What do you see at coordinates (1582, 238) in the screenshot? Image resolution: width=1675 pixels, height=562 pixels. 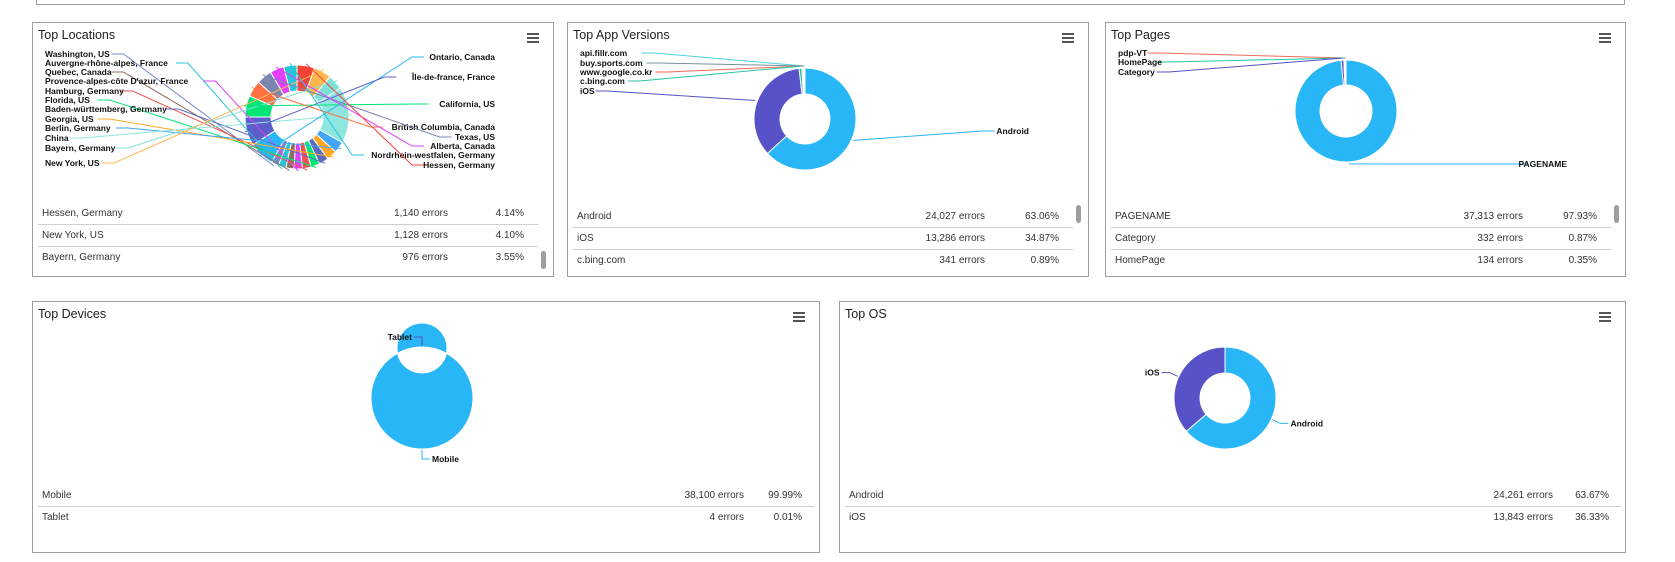 I see `row-percent: 0.87%` at bounding box center [1582, 238].